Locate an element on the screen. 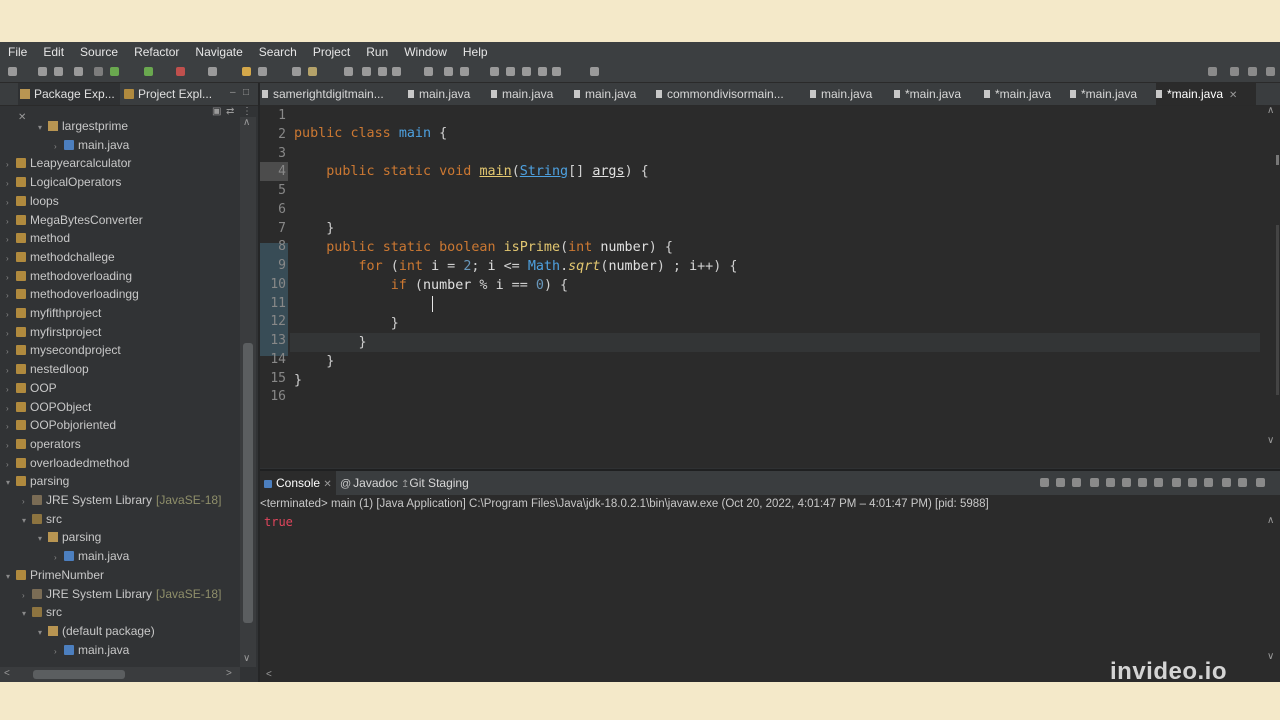 Image resolution: width=1280 pixels, height=720 pixels. close-icon: ✕ is located at coordinates (327, 484).